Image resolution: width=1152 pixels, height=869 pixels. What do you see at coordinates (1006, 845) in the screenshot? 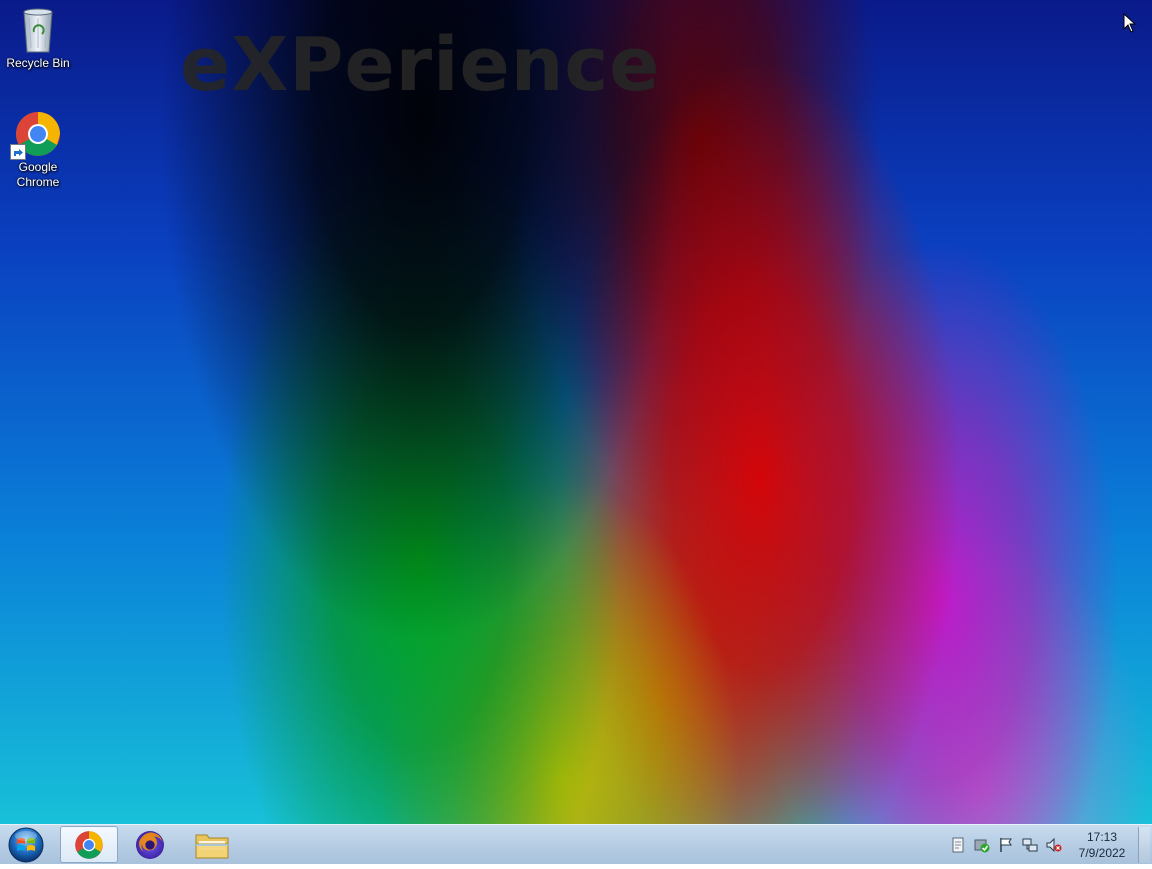
I see `action-center-flag-icon` at bounding box center [1006, 845].